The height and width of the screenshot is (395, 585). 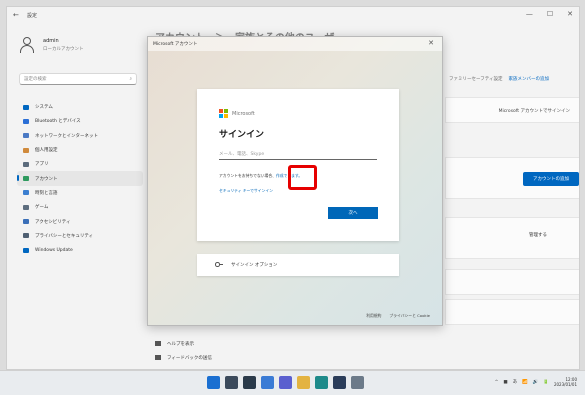 I want to click on manage-card, so click(x=512, y=238).